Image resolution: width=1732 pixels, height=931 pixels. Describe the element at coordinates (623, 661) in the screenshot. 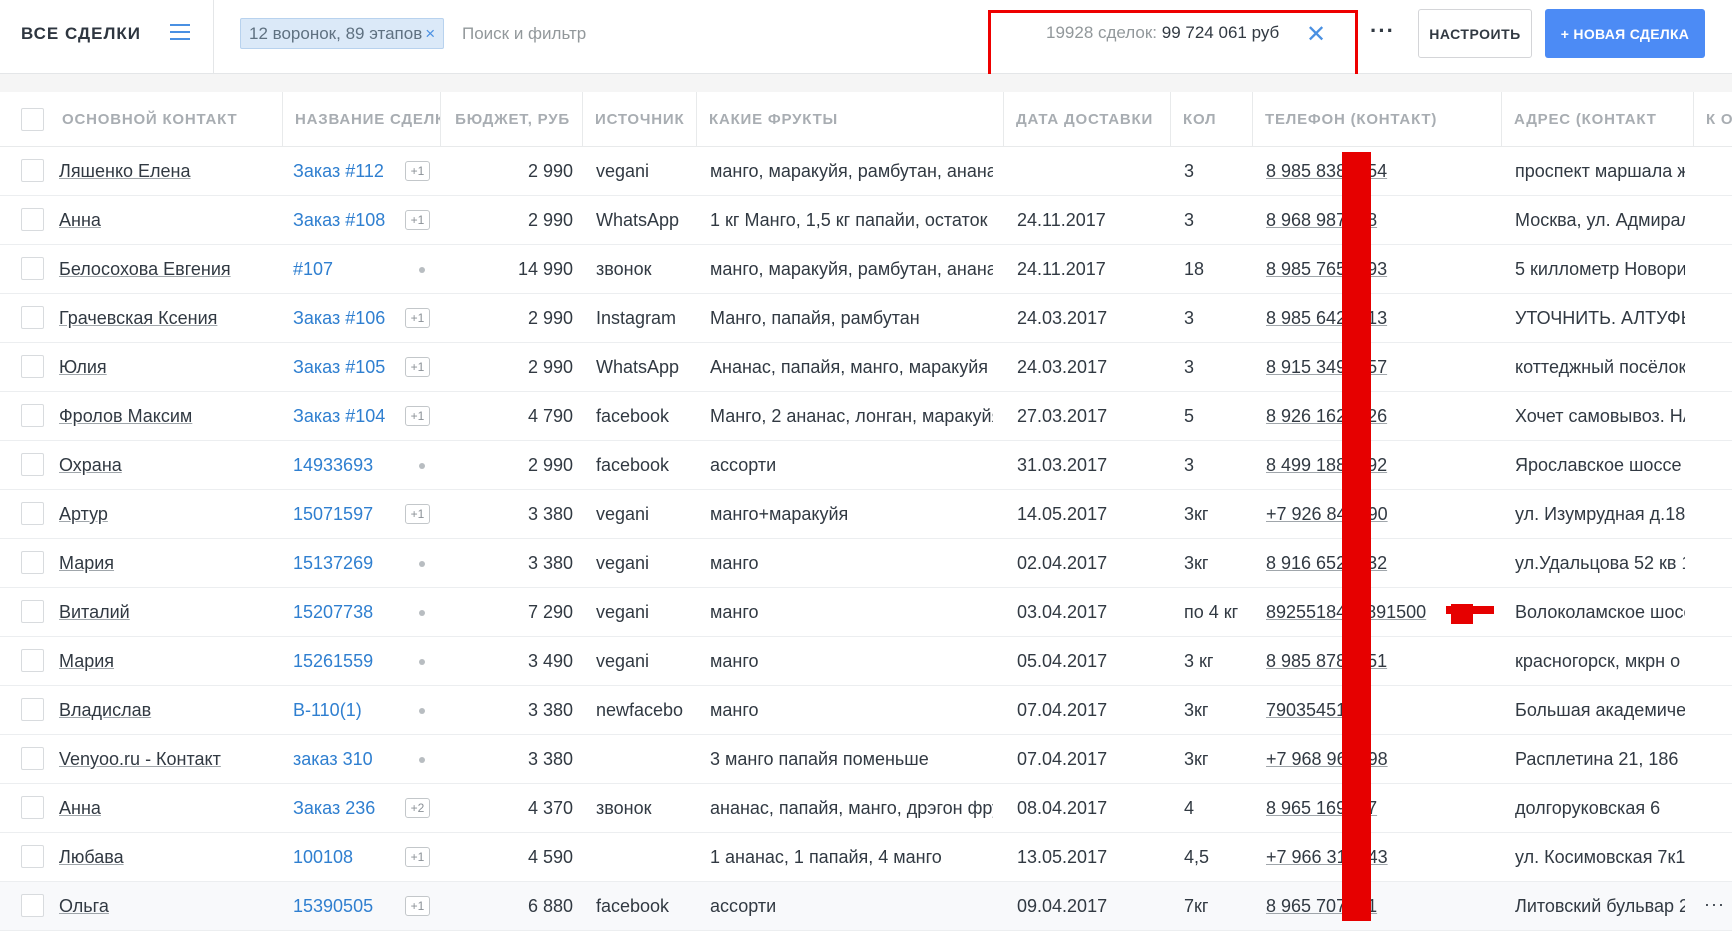

I see `source-value: vegani` at that location.